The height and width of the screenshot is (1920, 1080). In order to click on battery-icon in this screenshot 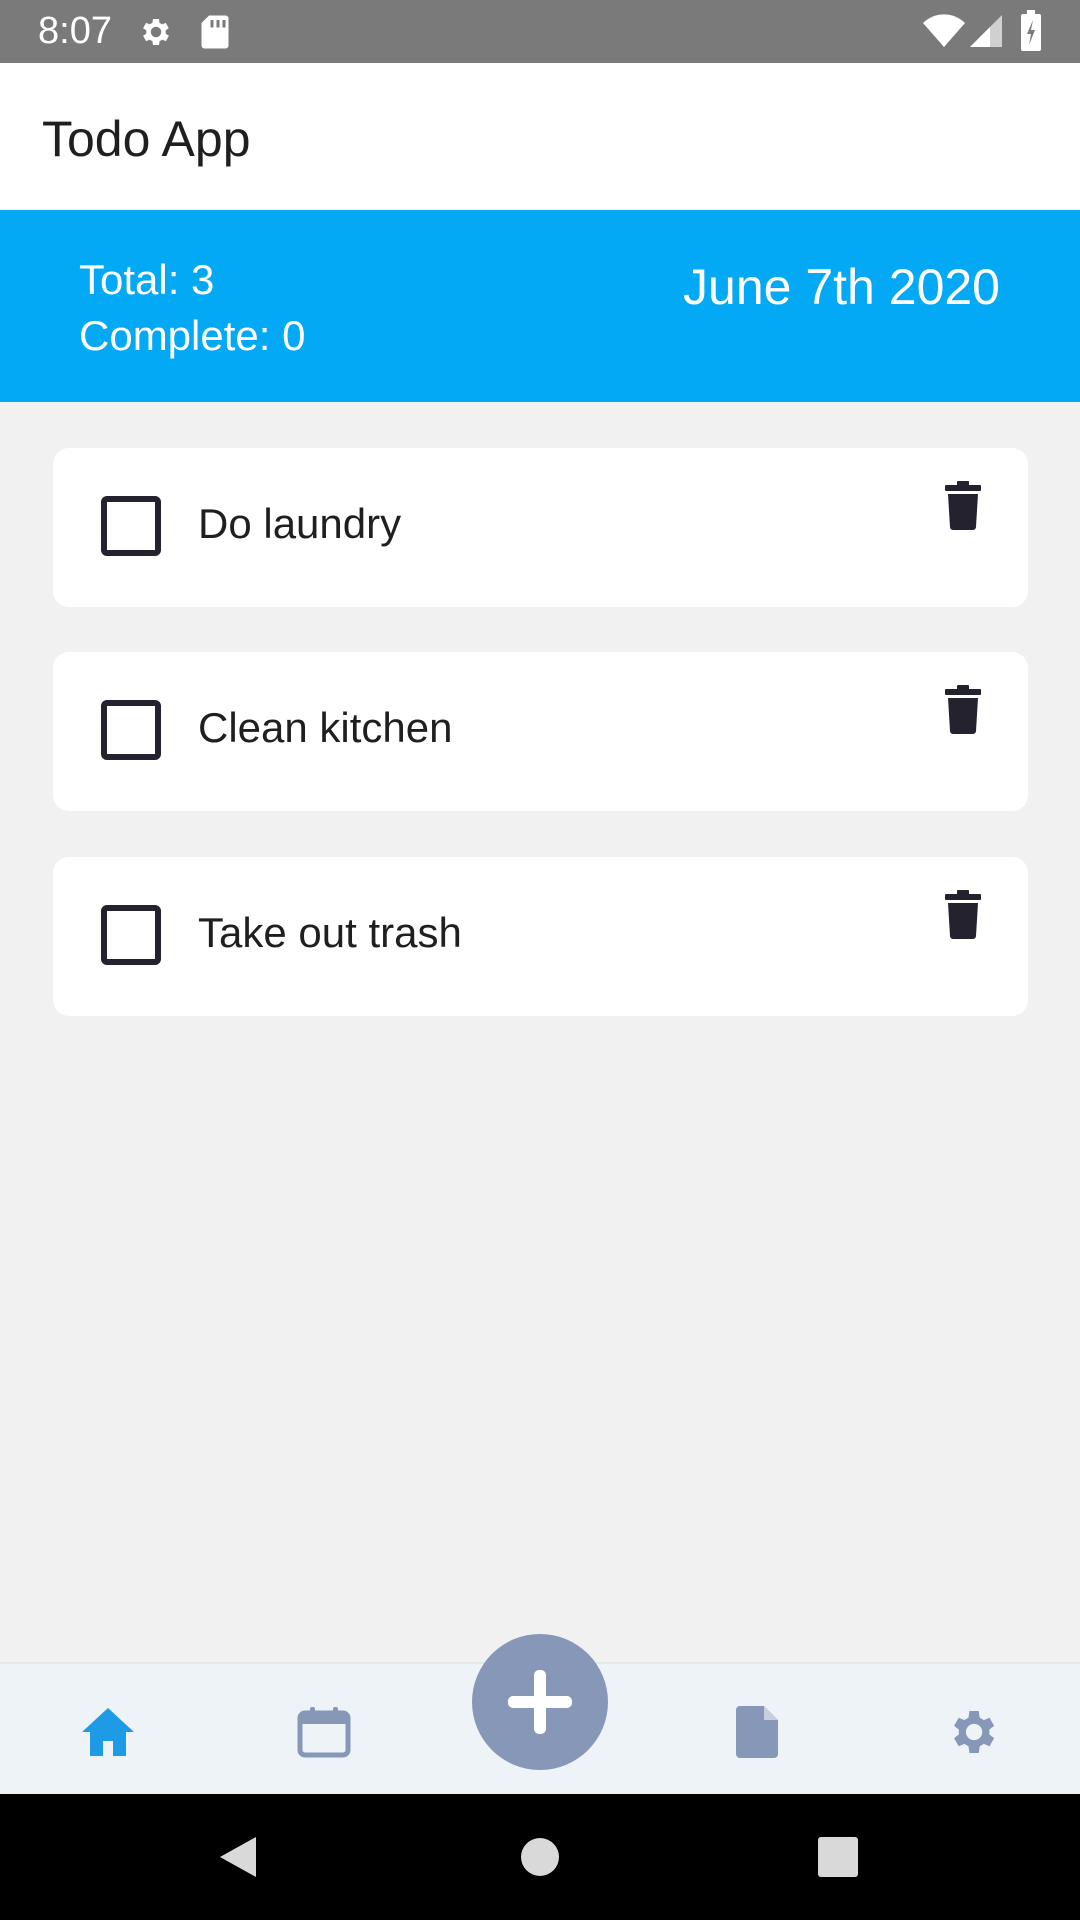, I will do `click(1031, 30)`.